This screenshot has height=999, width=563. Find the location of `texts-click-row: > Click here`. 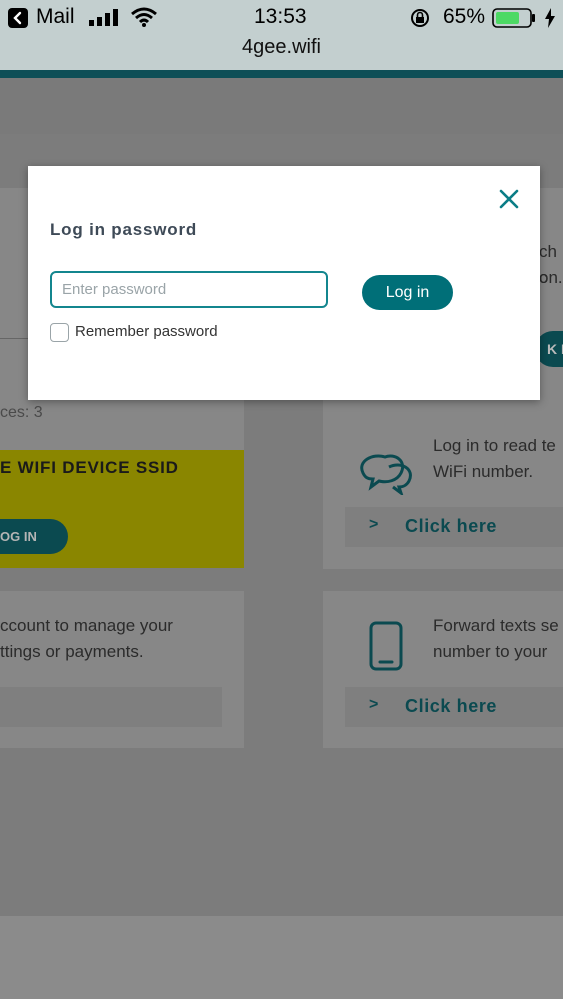

texts-click-row: > Click here is located at coordinates (454, 527).